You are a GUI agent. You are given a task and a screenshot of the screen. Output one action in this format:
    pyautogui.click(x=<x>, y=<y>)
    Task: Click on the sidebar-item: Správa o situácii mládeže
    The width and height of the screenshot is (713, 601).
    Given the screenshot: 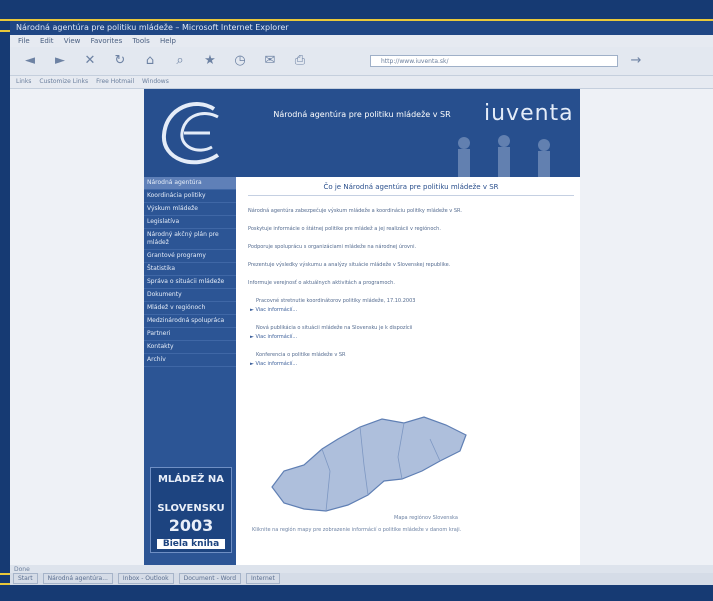 What is the action you would take?
    pyautogui.click(x=190, y=282)
    